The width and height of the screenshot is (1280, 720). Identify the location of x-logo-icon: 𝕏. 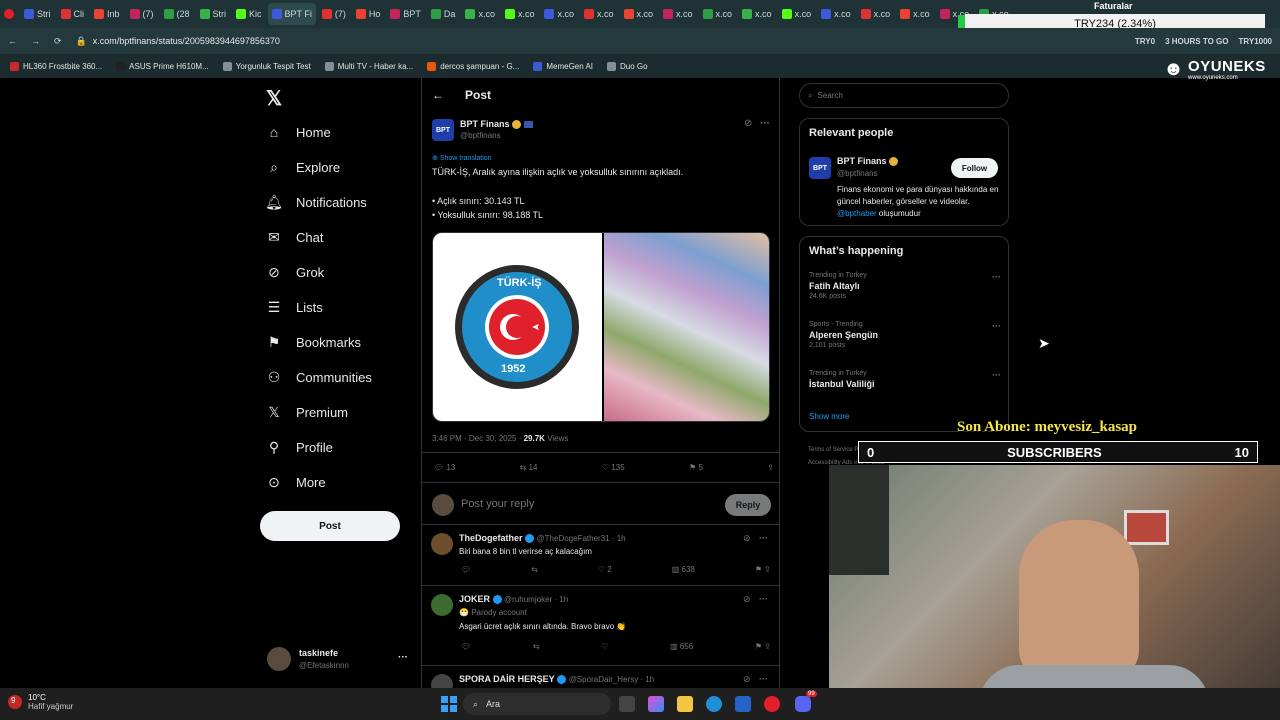
(274, 98).